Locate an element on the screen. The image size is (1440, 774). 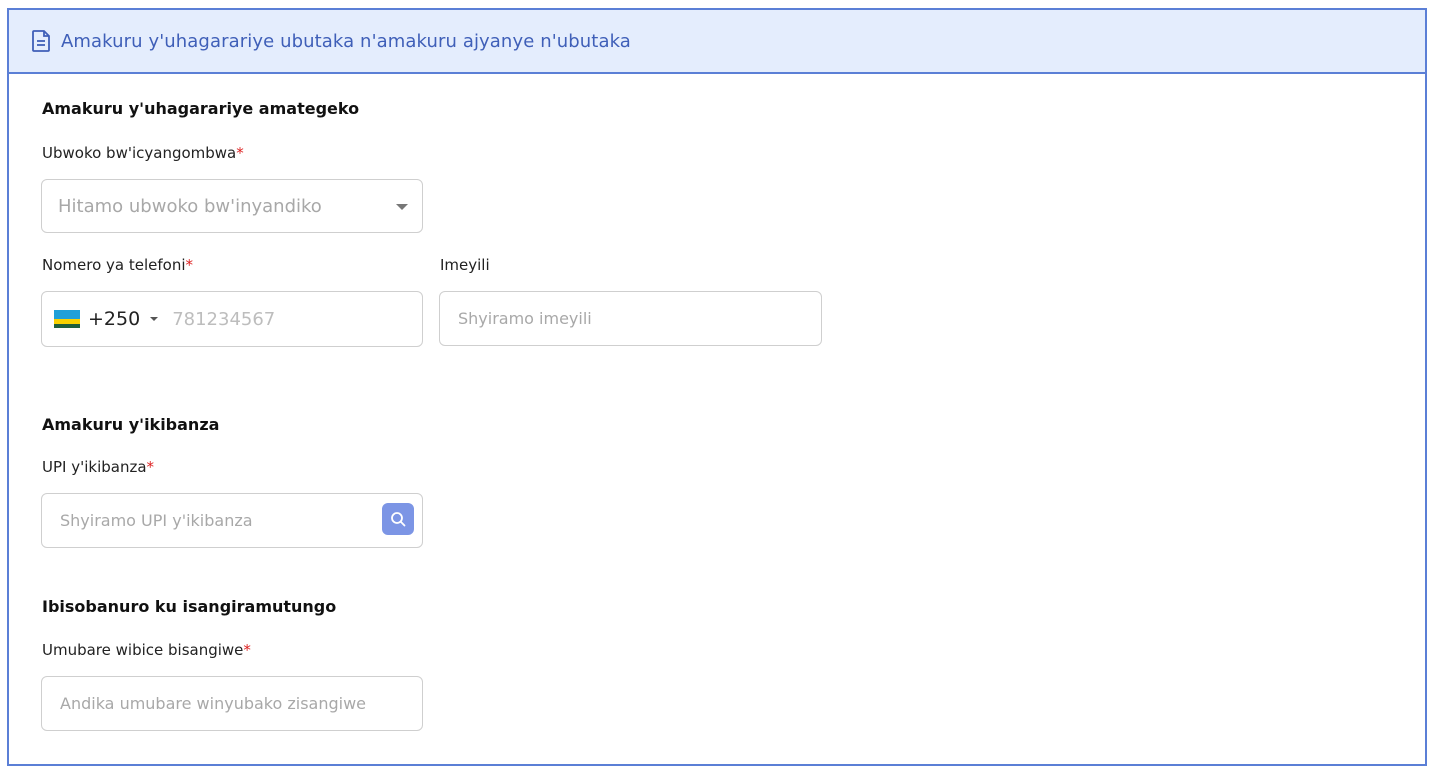
phone-input: +250 781234567 is located at coordinates (232, 319).